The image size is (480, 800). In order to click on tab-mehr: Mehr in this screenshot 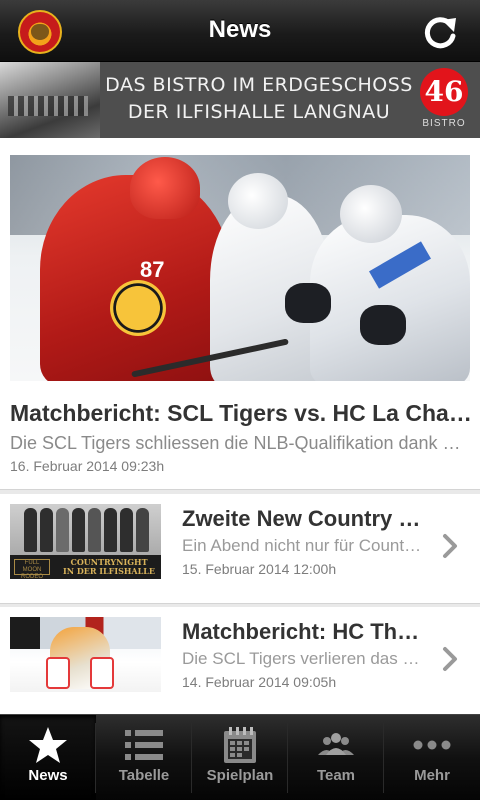, I will do `click(432, 757)`.